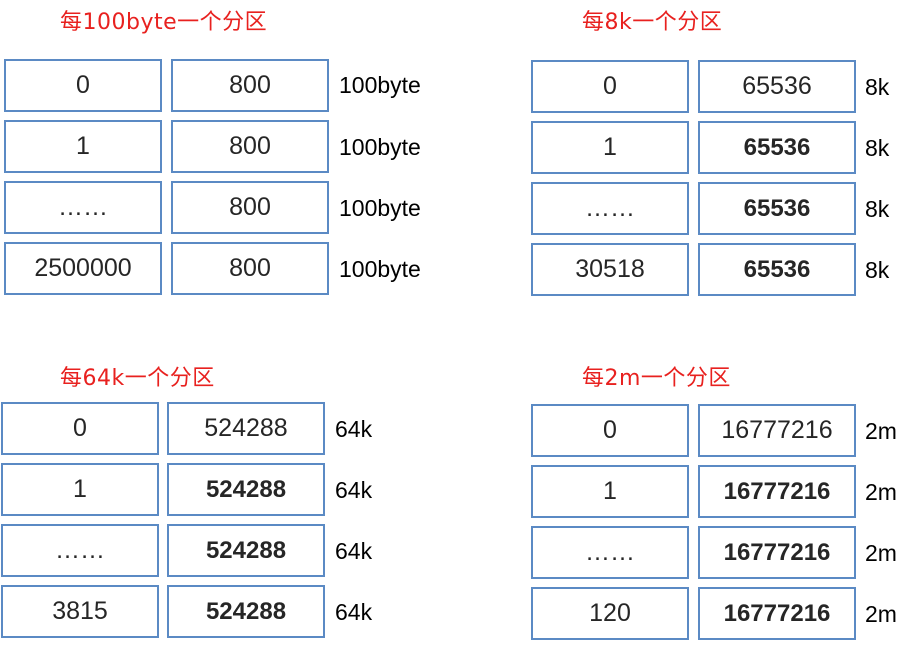  What do you see at coordinates (610, 613) in the screenshot?
I see `index-cell: 120` at bounding box center [610, 613].